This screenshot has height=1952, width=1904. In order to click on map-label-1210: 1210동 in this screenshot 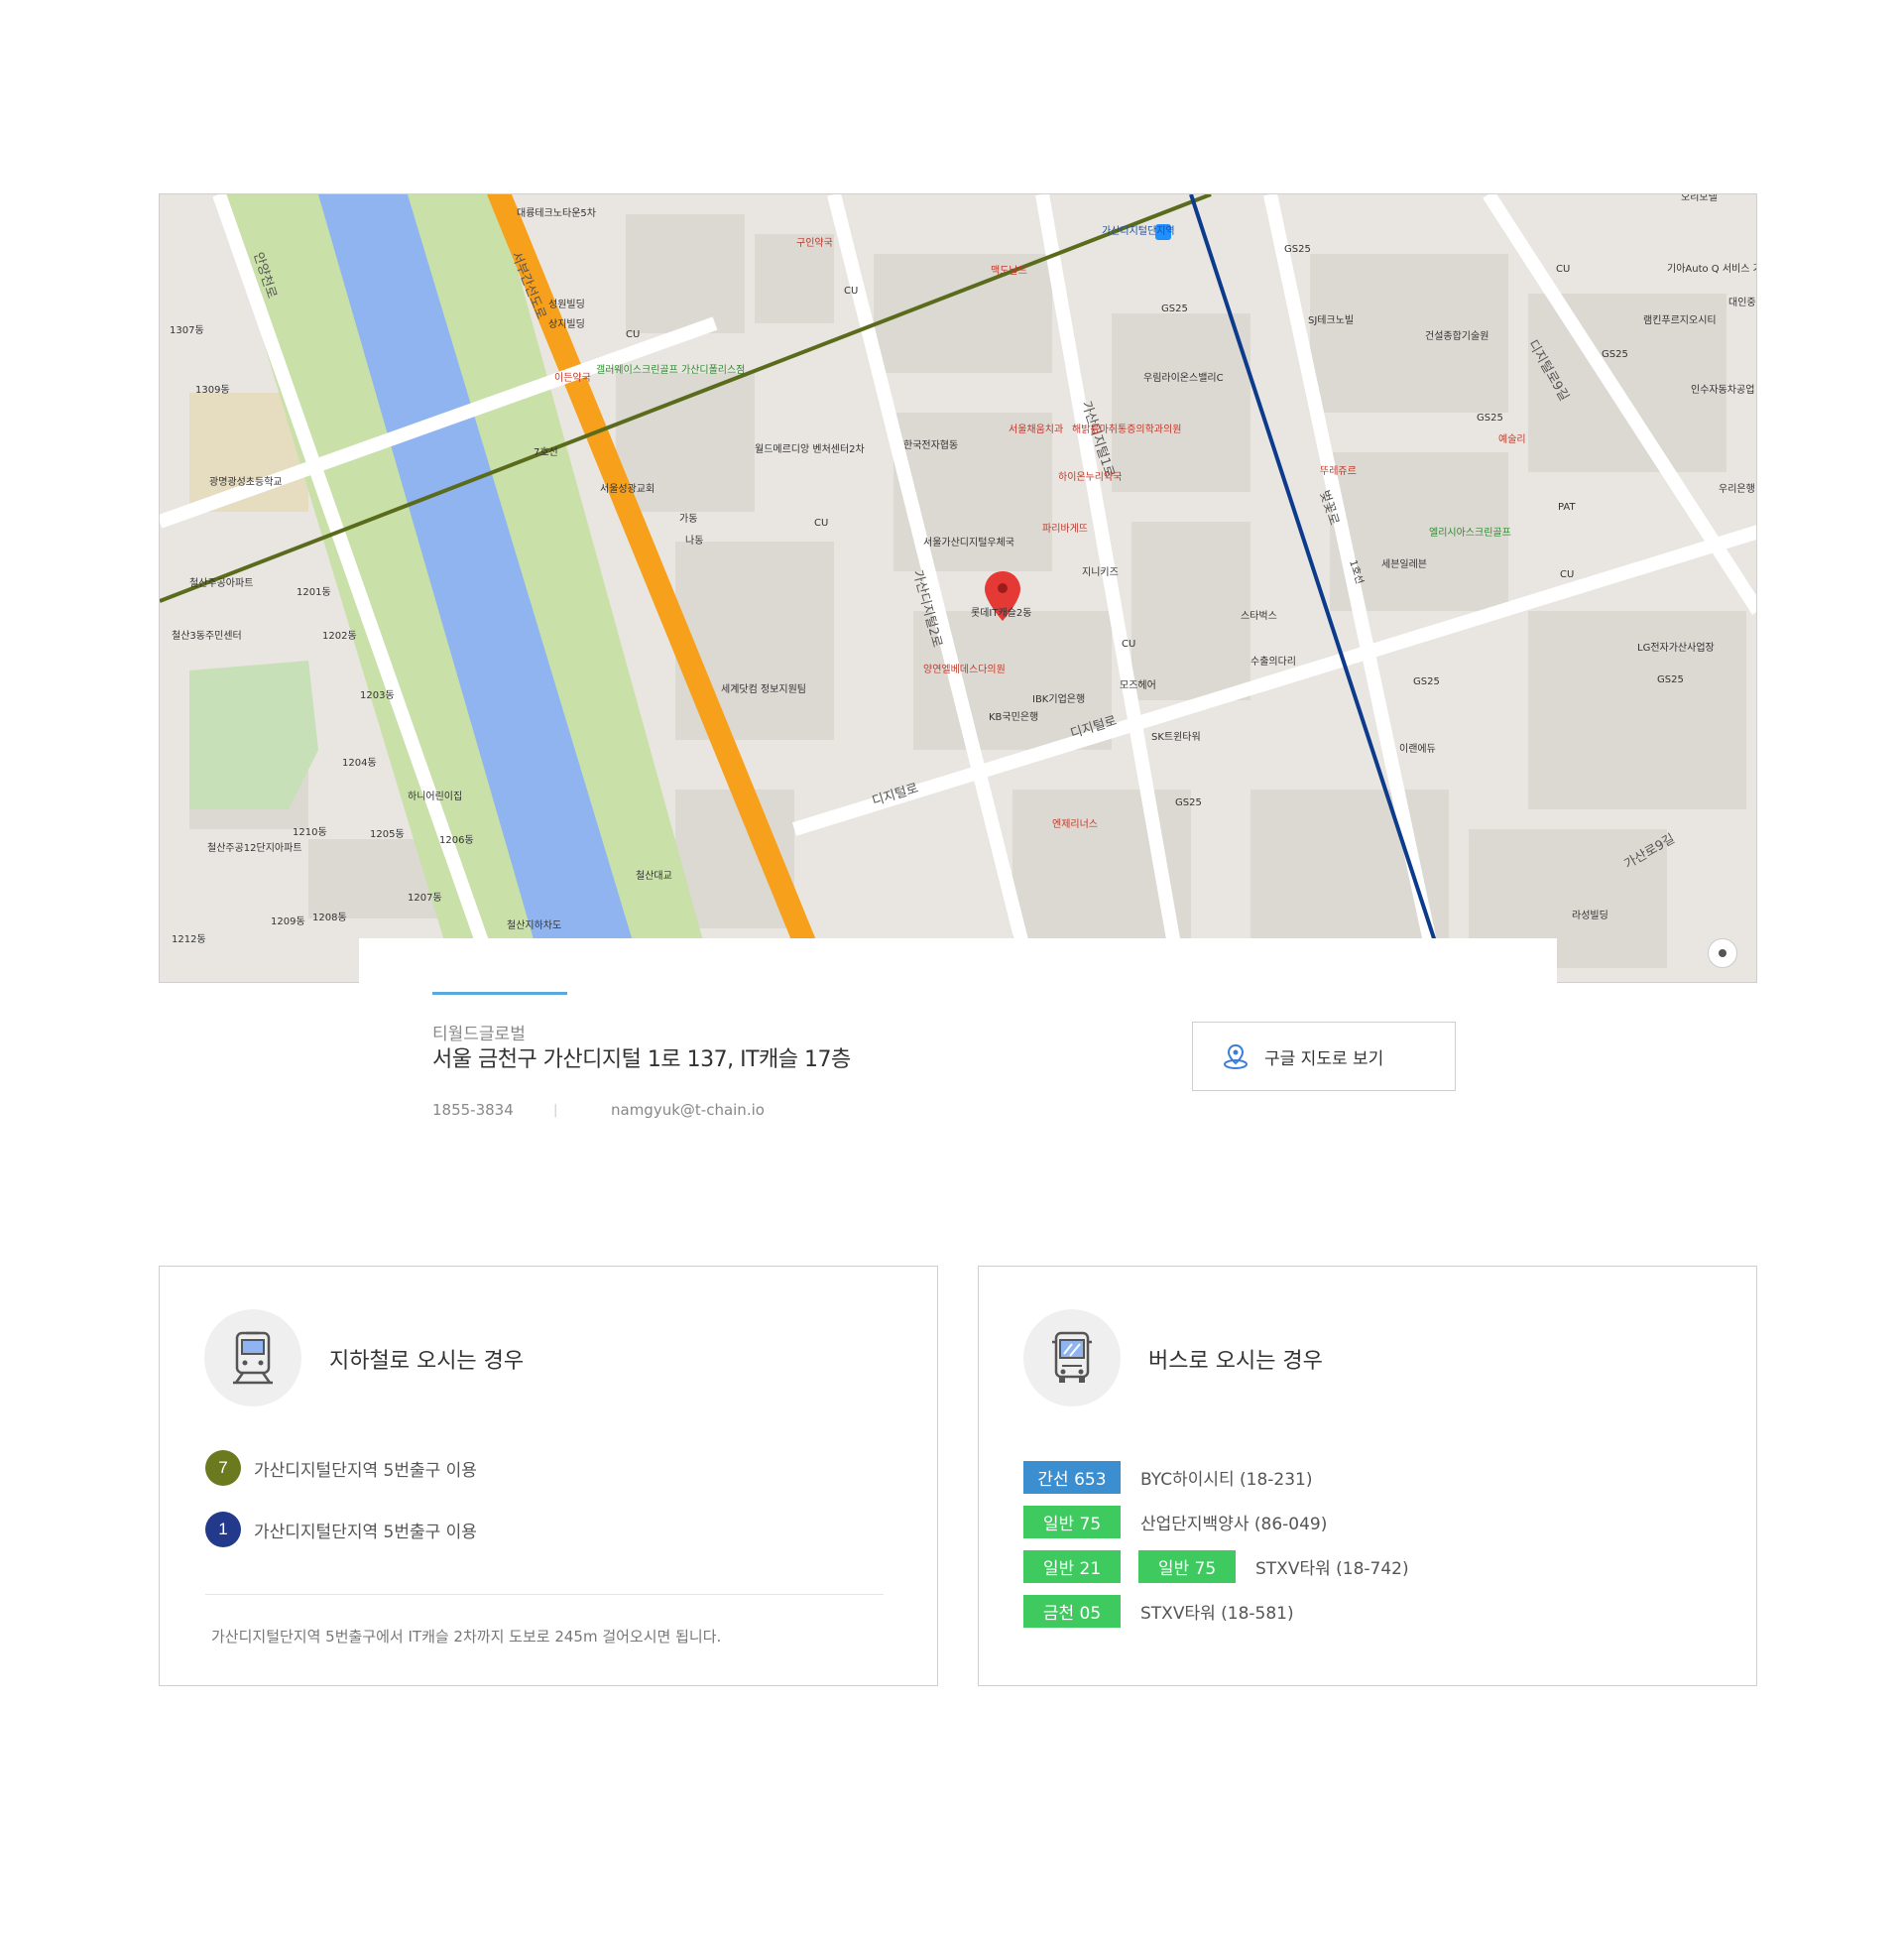, I will do `click(310, 832)`.